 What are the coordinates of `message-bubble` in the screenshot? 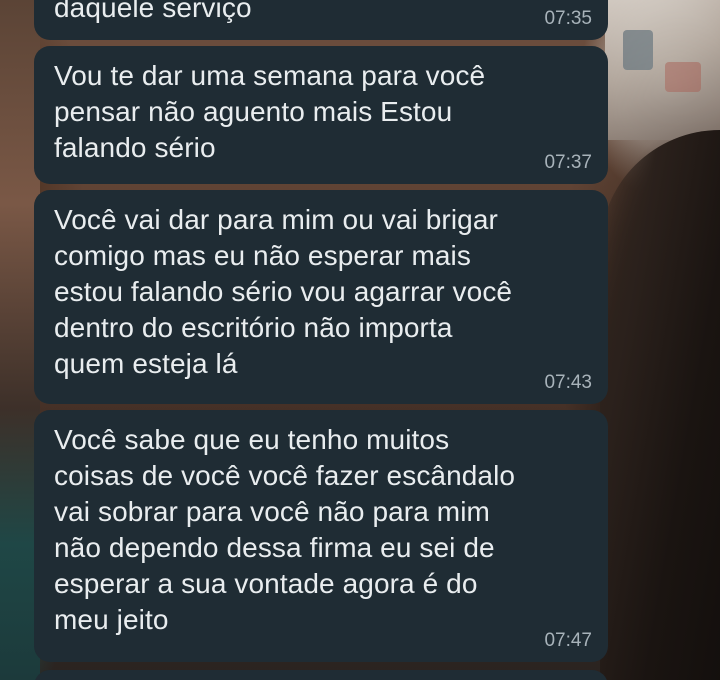 It's located at (321, 675).